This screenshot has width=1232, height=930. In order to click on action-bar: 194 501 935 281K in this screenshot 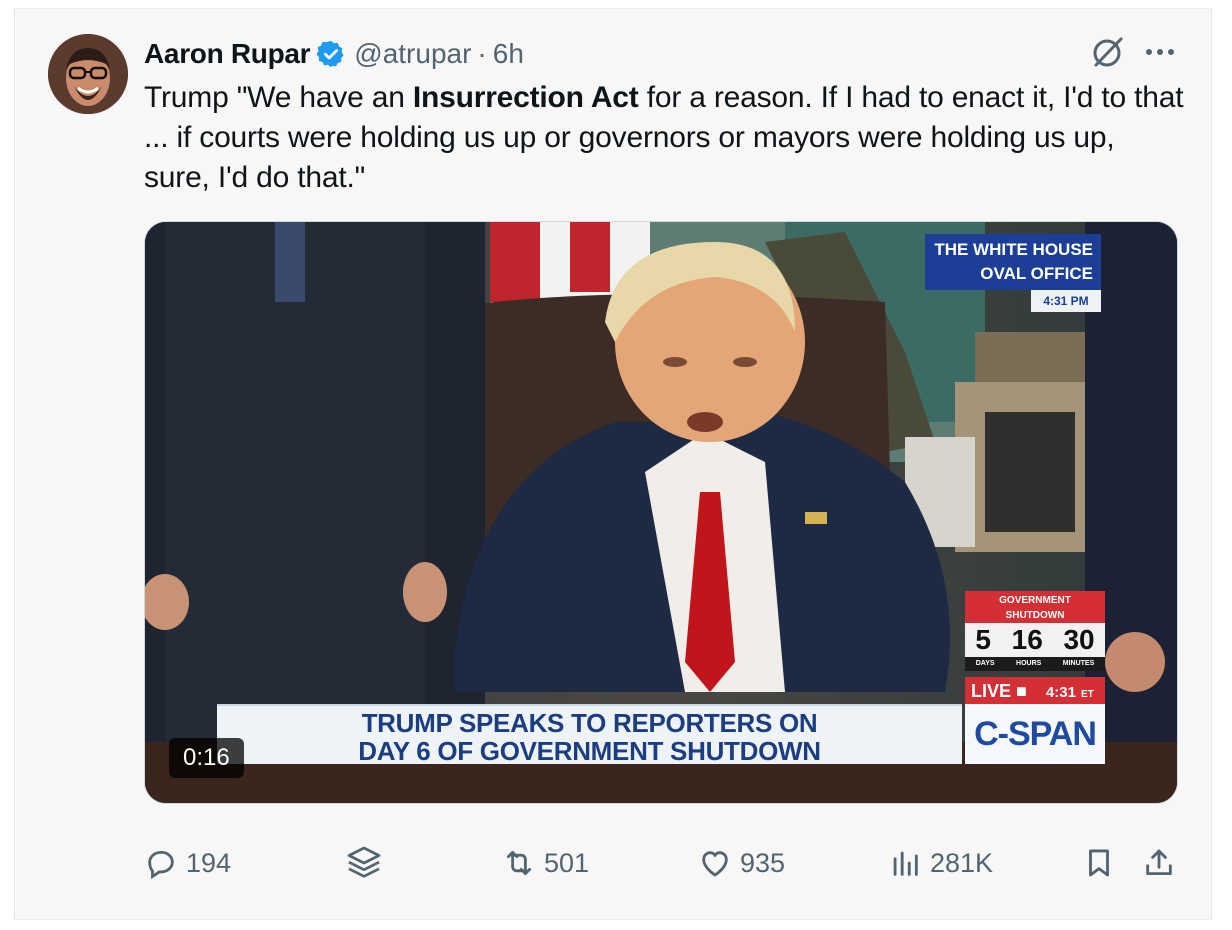, I will do `click(599, 865)`.